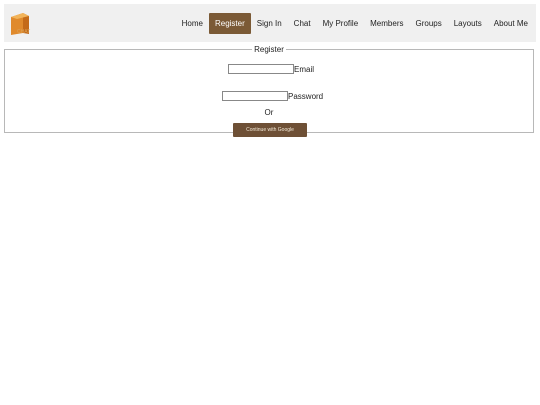 The image size is (540, 405). What do you see at coordinates (261, 69) in the screenshot?
I see `email-input` at bounding box center [261, 69].